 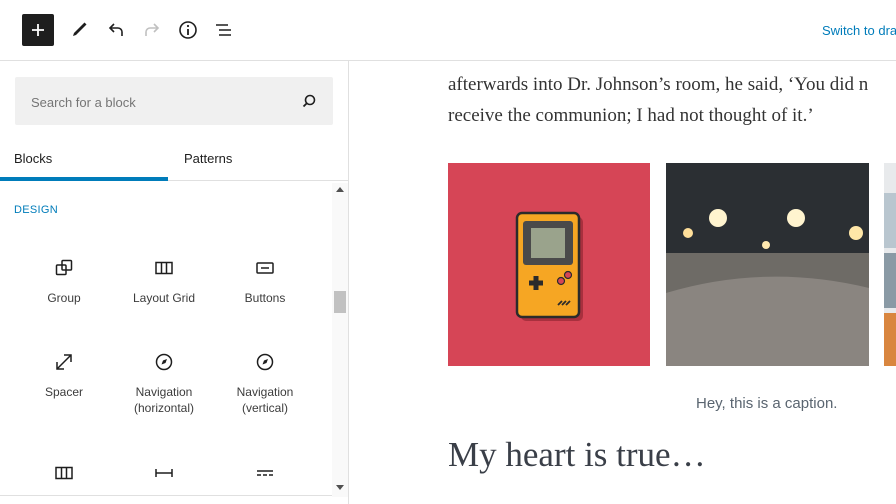 What do you see at coordinates (309, 101) in the screenshot?
I see `search-icon` at bounding box center [309, 101].